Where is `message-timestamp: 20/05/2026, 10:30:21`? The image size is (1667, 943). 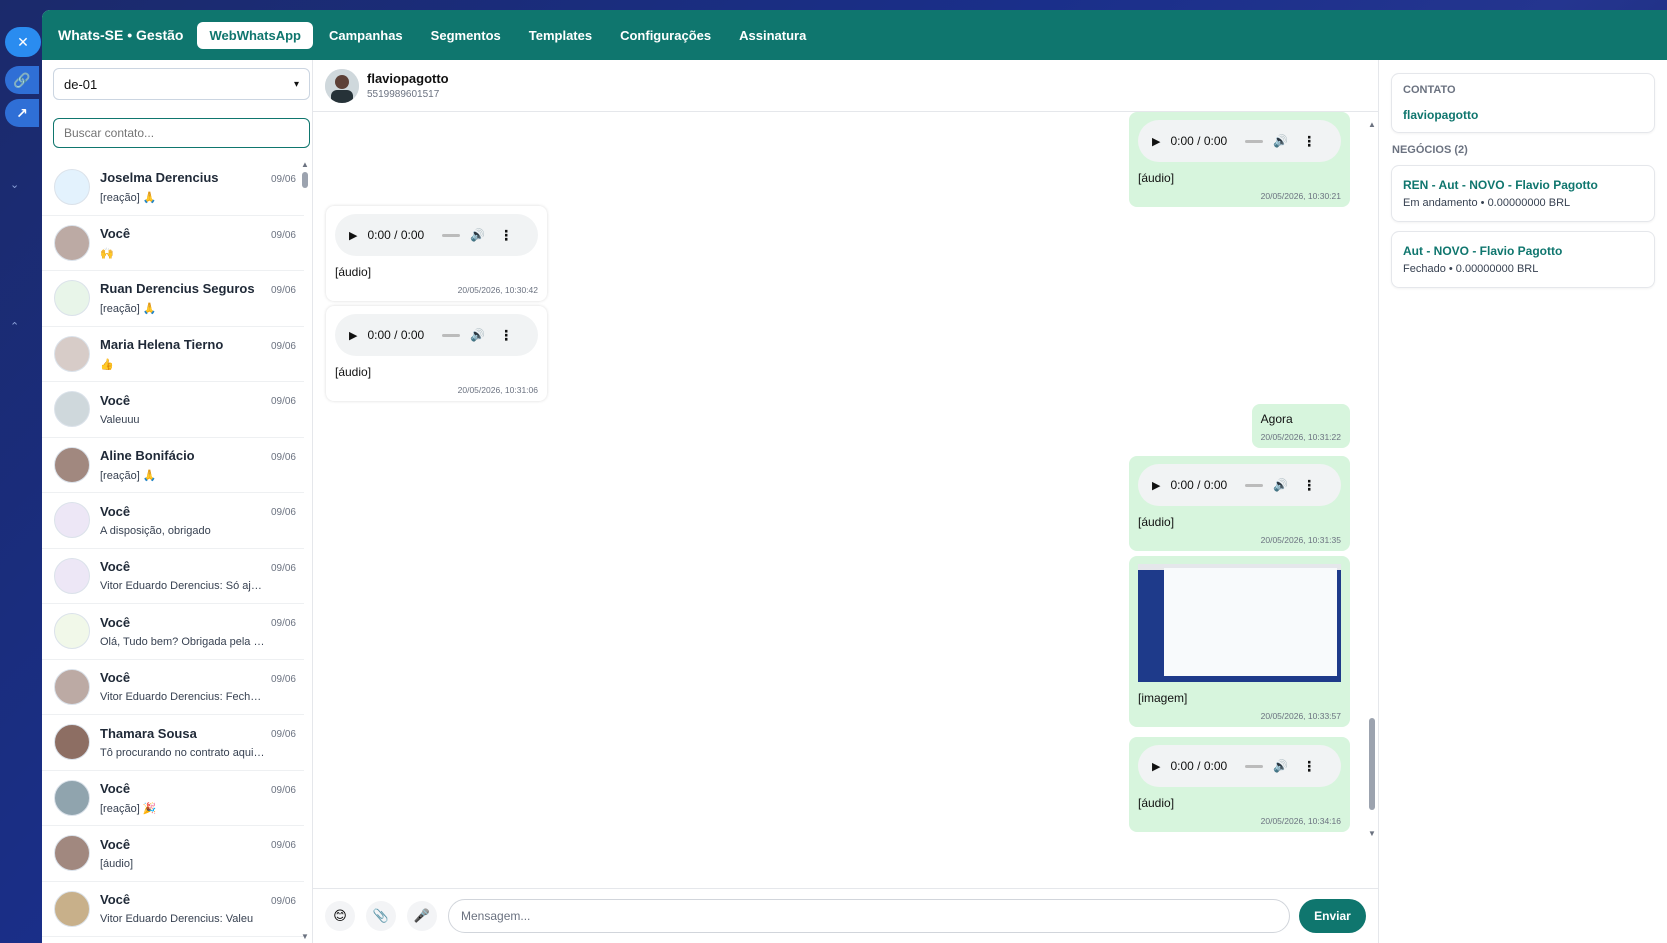 message-timestamp: 20/05/2026, 10:30:21 is located at coordinates (1300, 196).